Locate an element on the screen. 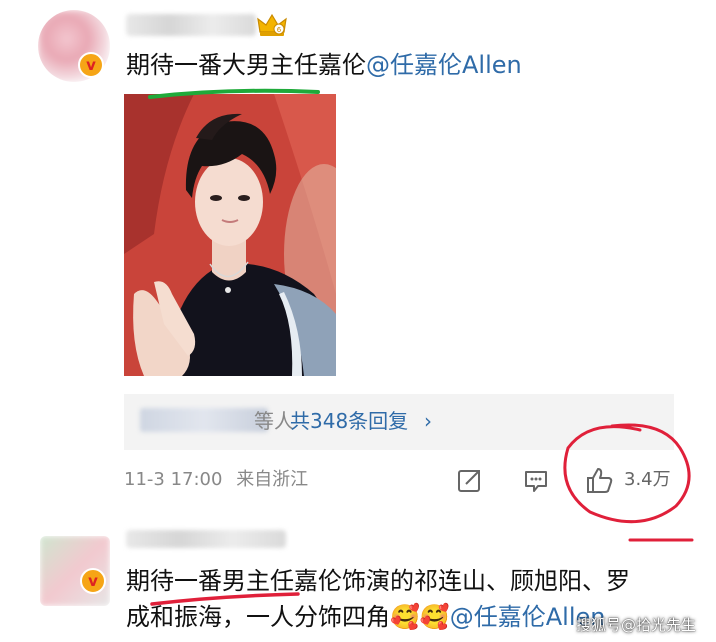 The width and height of the screenshot is (716, 642). comment-text-line-2: 成和振海，一人分饰四角🥰🥰@任嘉伦Allen is located at coordinates (366, 617).